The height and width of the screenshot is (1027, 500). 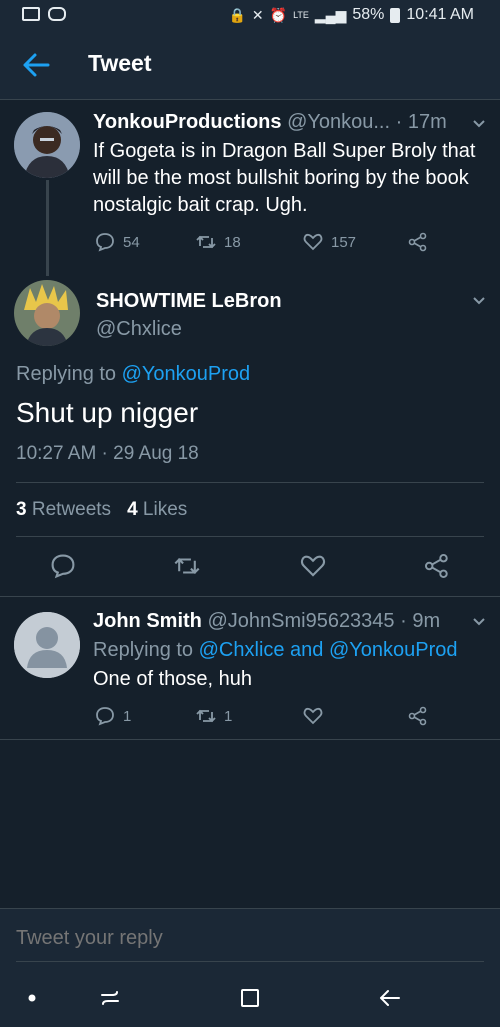 I want to click on retweets-stat-count: 3, so click(x=21, y=509).